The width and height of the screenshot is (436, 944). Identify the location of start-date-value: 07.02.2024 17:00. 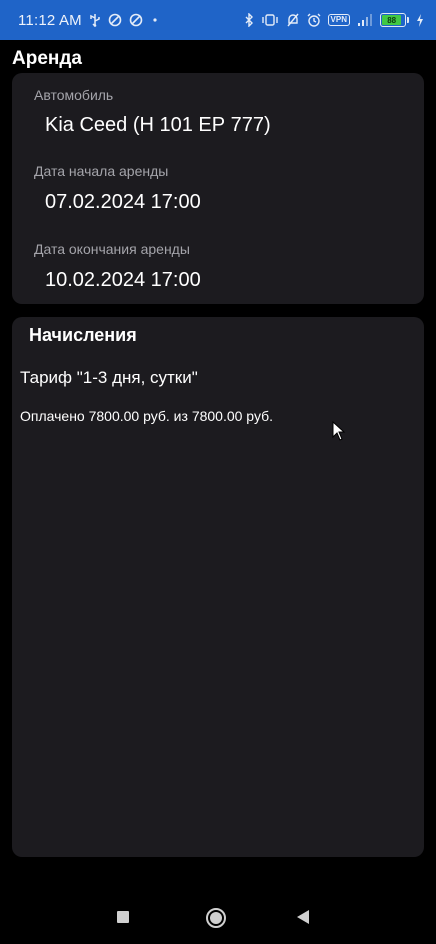
(123, 202).